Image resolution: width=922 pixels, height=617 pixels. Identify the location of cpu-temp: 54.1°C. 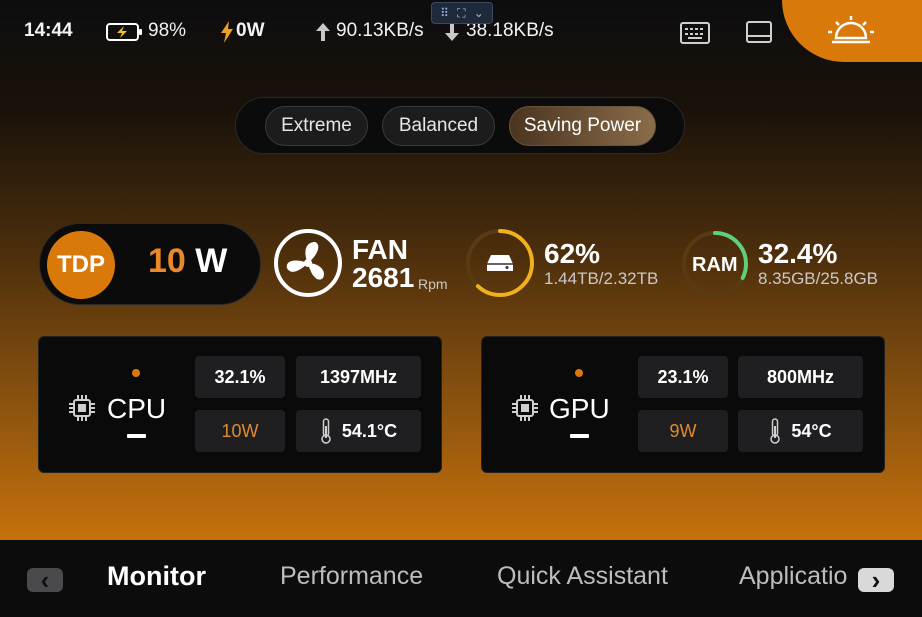
(369, 430).